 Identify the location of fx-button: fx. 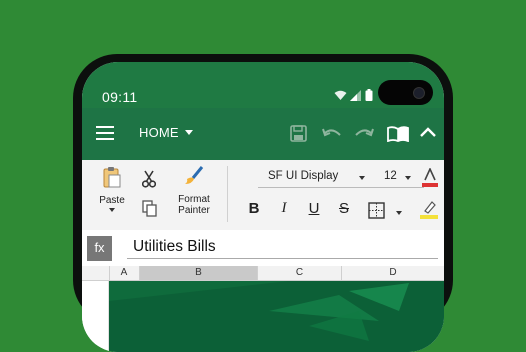
(99, 248).